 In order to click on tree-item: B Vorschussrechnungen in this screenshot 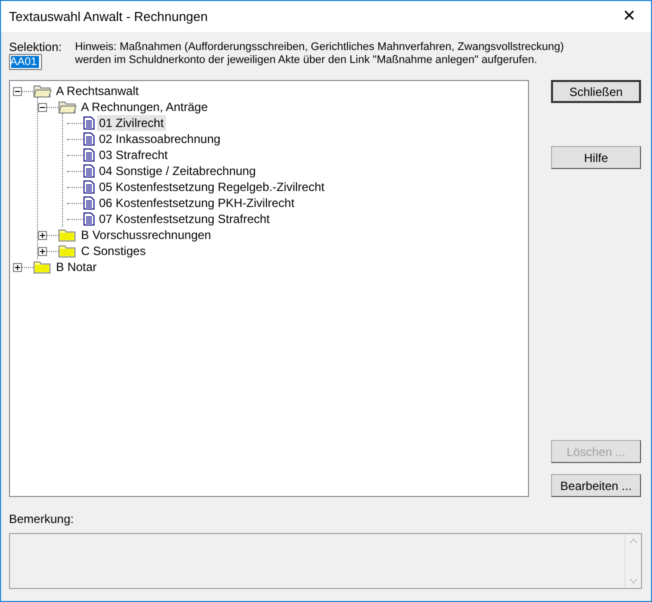, I will do `click(146, 235)`.